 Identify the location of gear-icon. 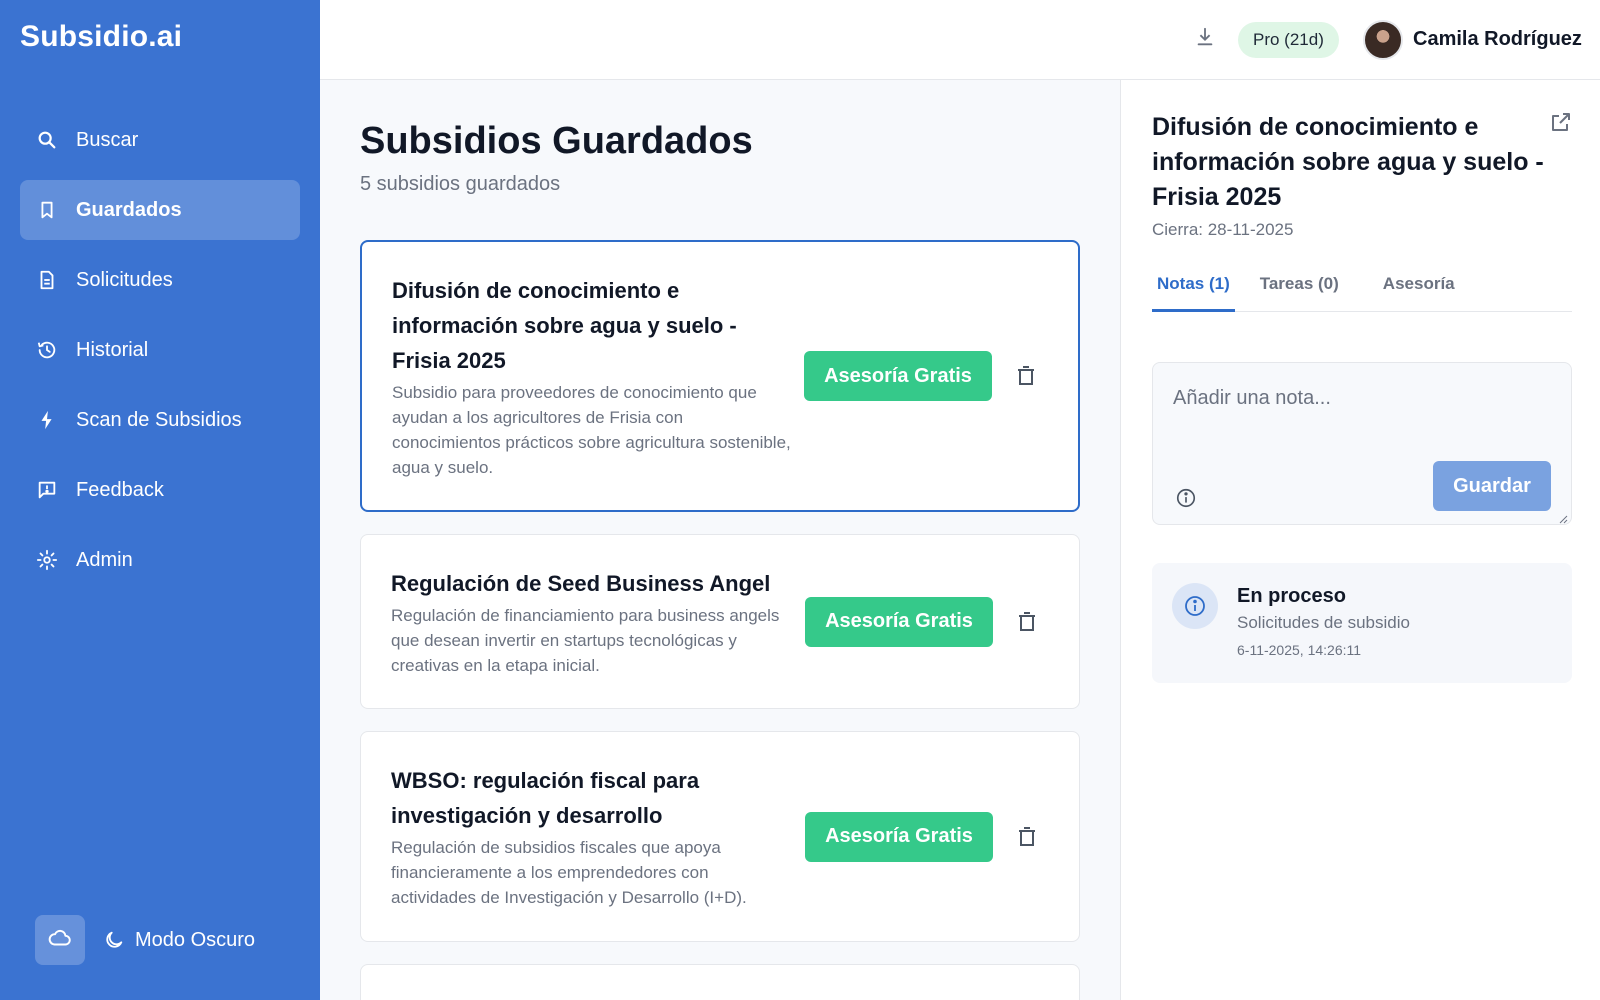
(47, 560).